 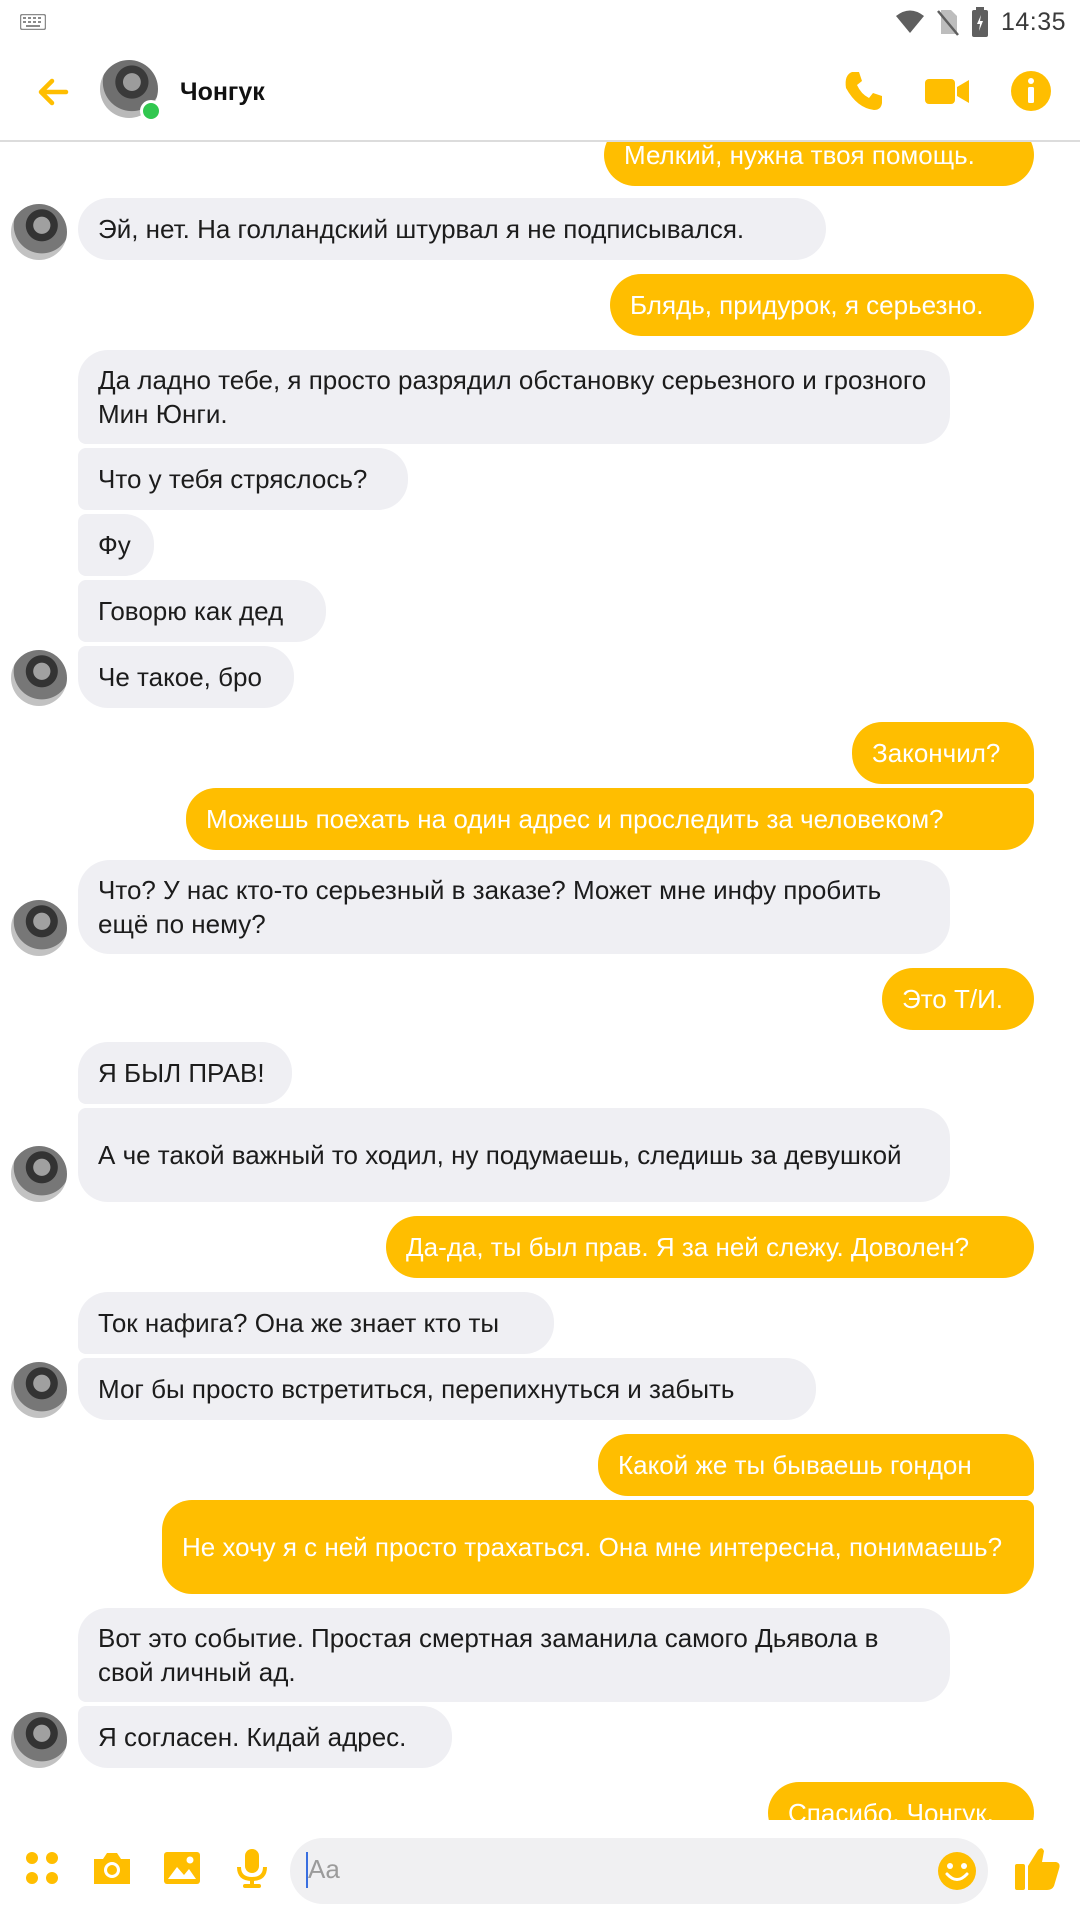 I want to click on online-indicator, so click(x=151, y=111).